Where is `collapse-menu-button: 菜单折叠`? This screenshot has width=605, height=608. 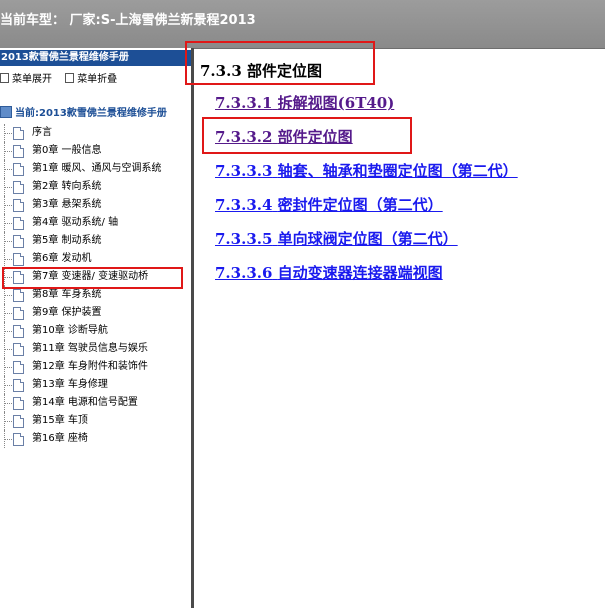
collapse-menu-button: 菜单折叠 is located at coordinates (91, 77).